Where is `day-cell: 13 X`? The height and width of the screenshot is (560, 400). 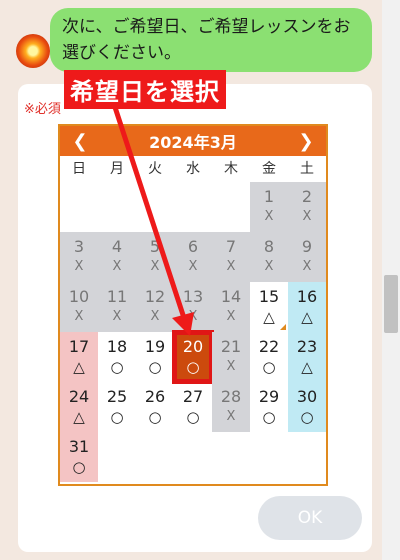
day-cell: 13 X is located at coordinates (193, 307).